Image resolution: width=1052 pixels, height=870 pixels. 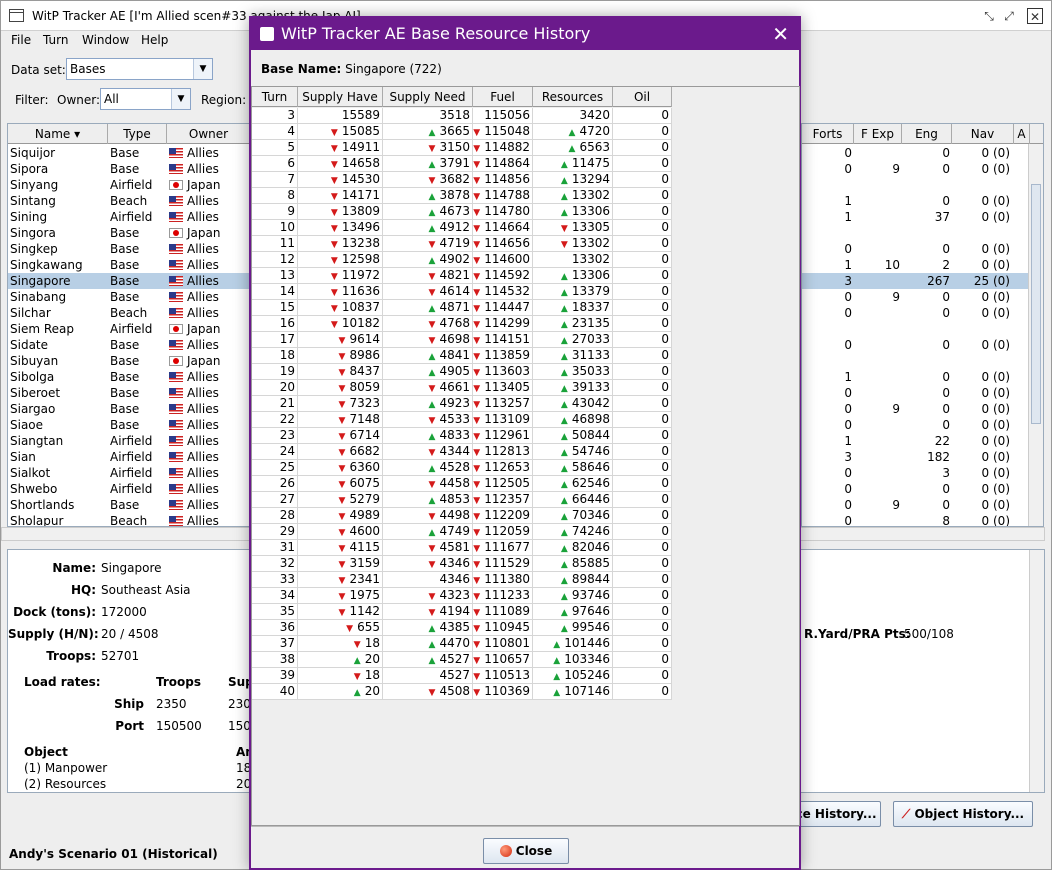 What do you see at coordinates (128, 153) in the screenshot?
I see `table-row: Siquijor Base Allies` at bounding box center [128, 153].